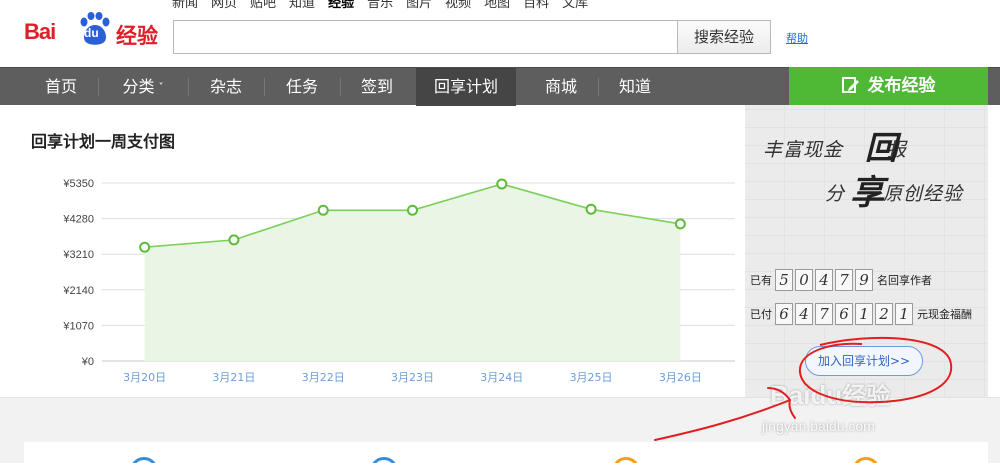  Describe the element at coordinates (161, 87) in the screenshot. I see `chevron-down-icon: ˅` at that location.